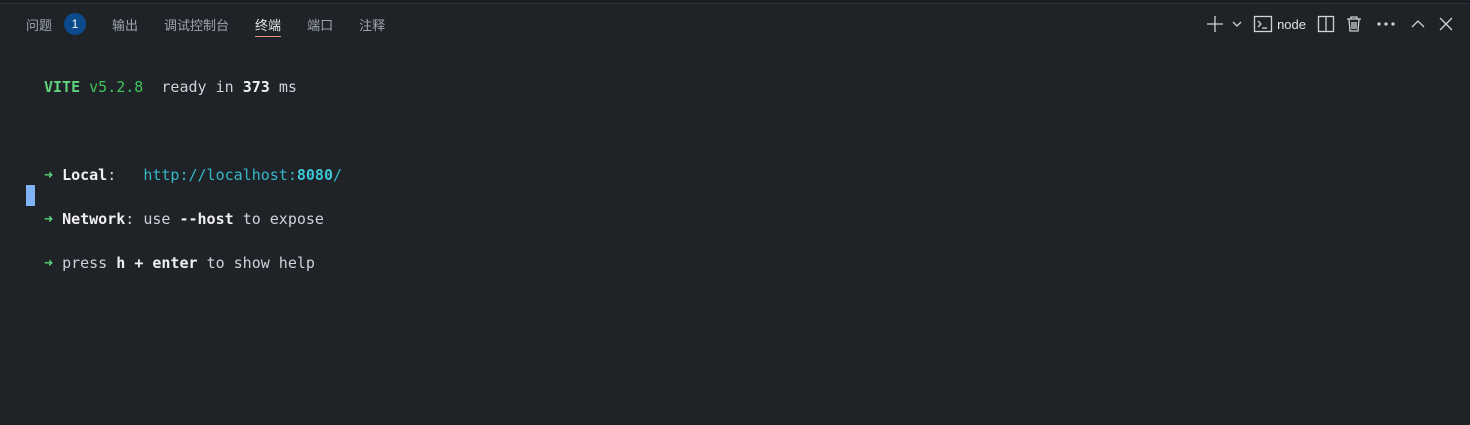  I want to click on tab-debug-console: 调试控制台, so click(196, 24).